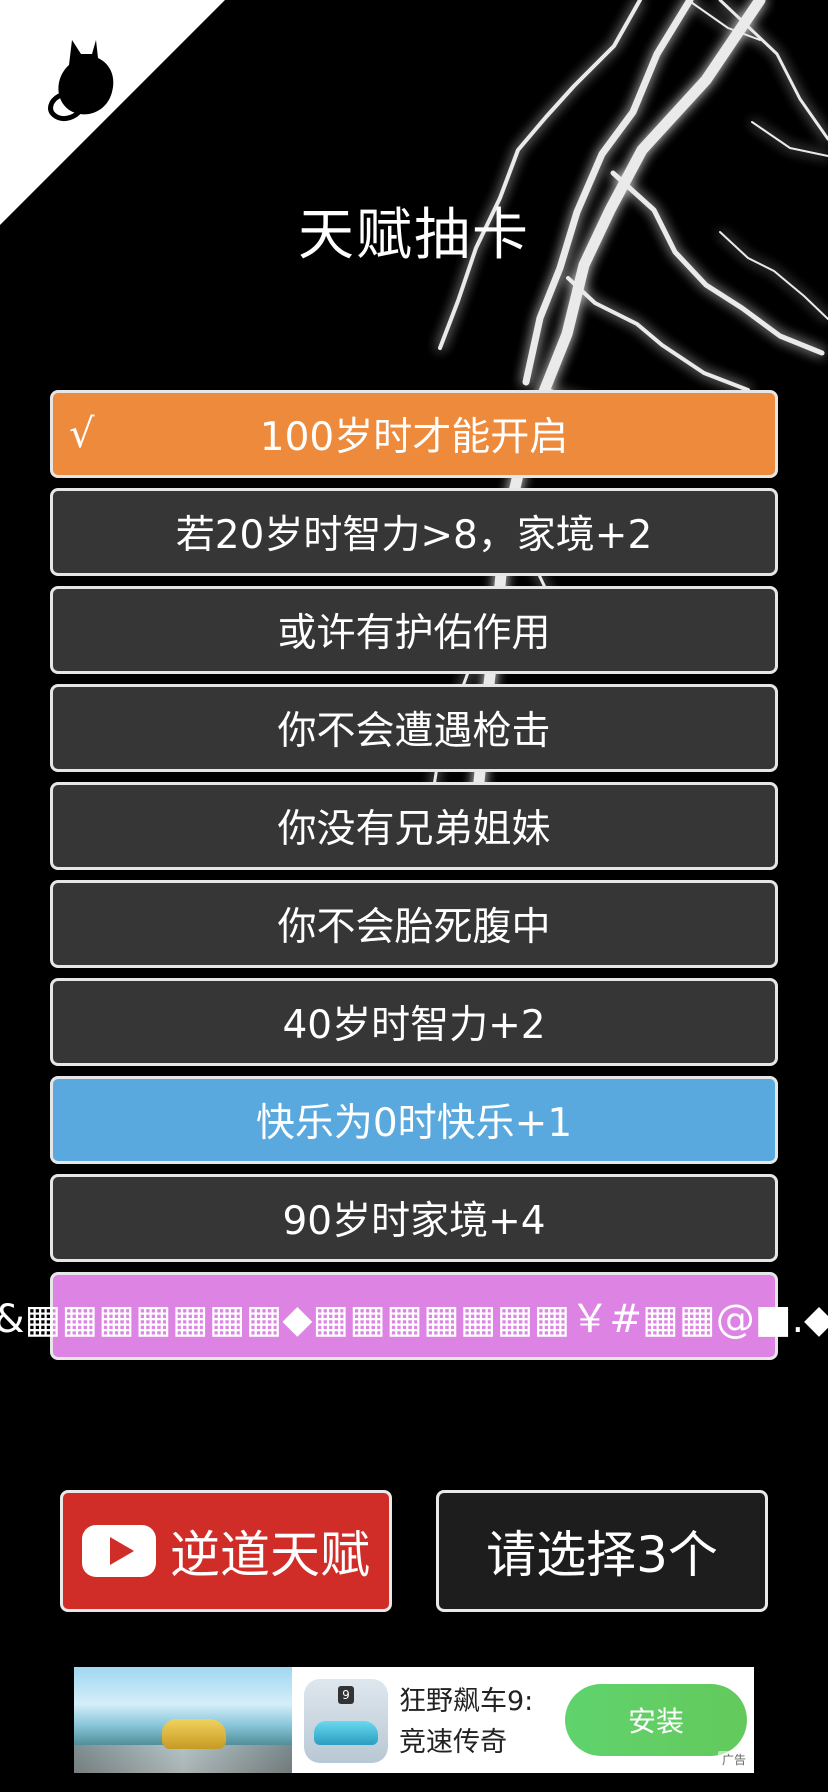 The width and height of the screenshot is (828, 1792). I want to click on talent-card-8: 快乐为0时快乐+1, so click(414, 1120).